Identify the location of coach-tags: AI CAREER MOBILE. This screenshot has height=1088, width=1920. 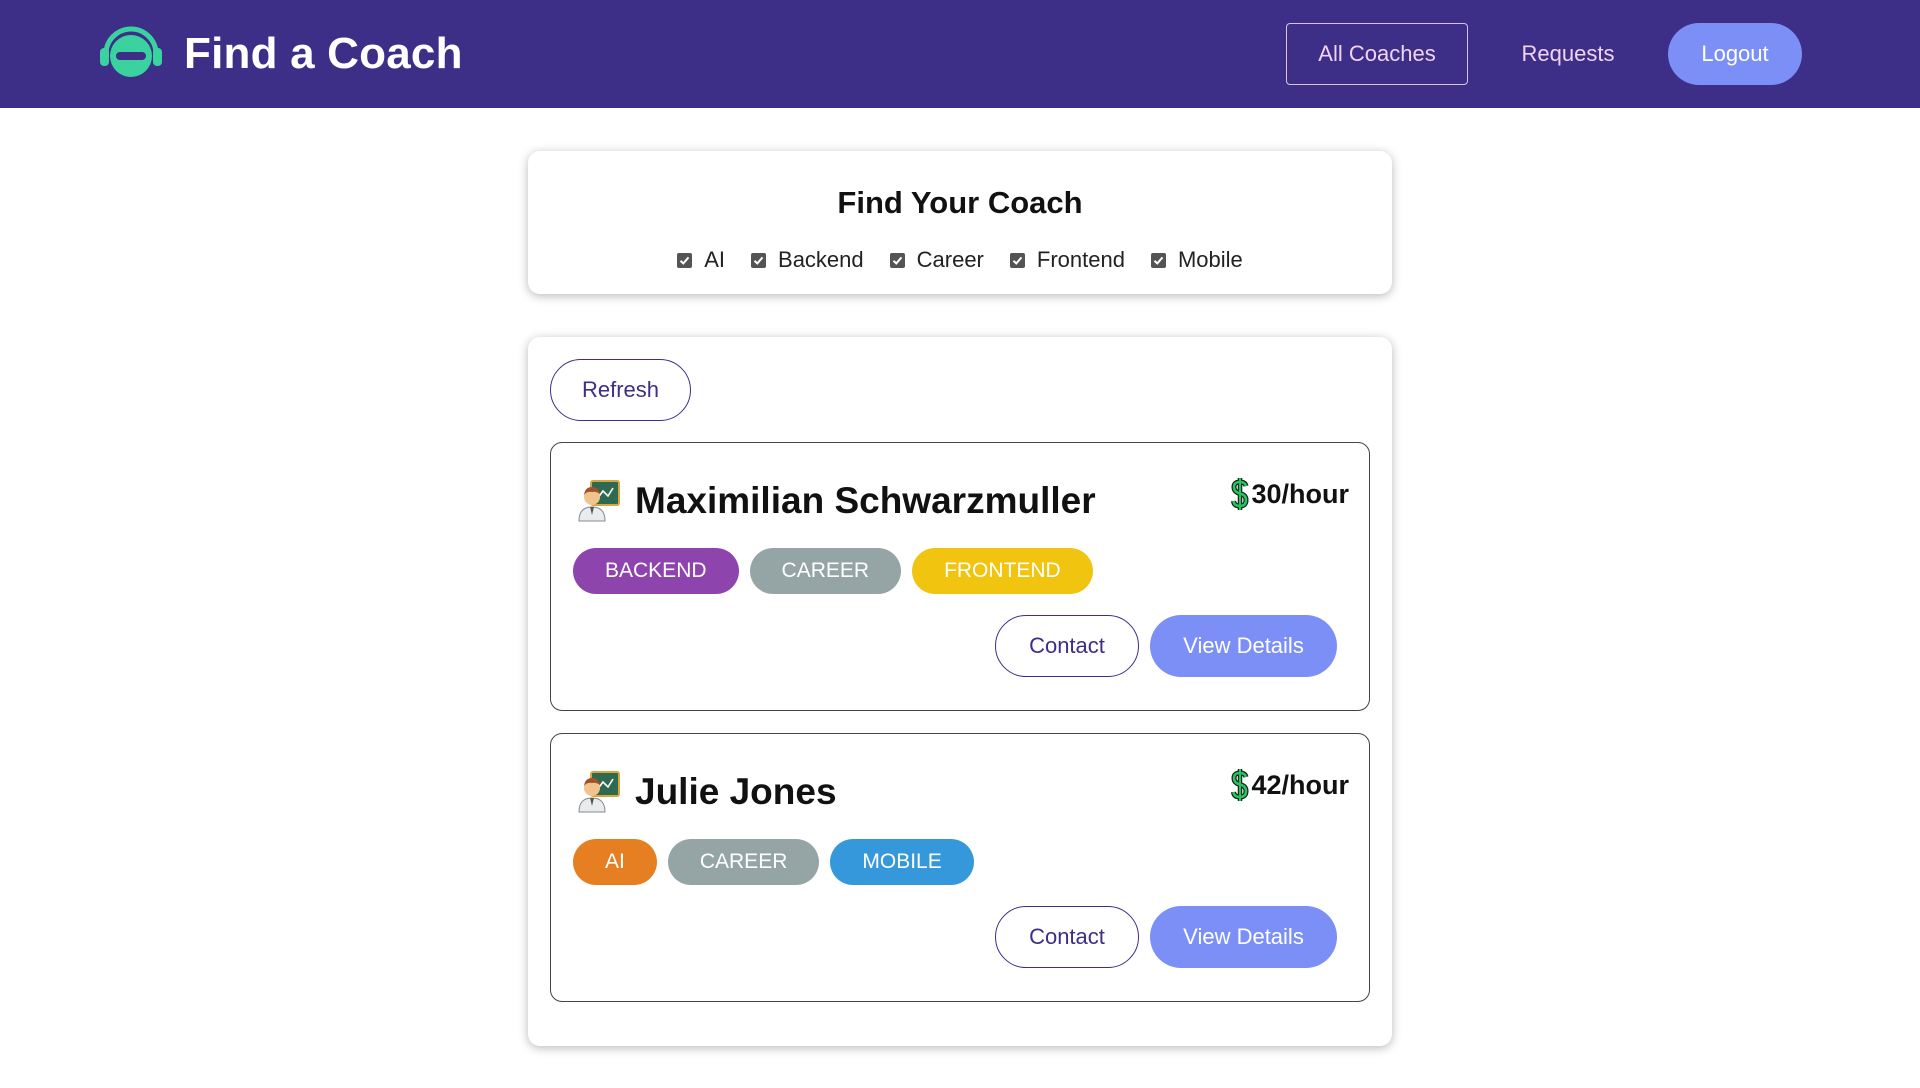
(779, 862).